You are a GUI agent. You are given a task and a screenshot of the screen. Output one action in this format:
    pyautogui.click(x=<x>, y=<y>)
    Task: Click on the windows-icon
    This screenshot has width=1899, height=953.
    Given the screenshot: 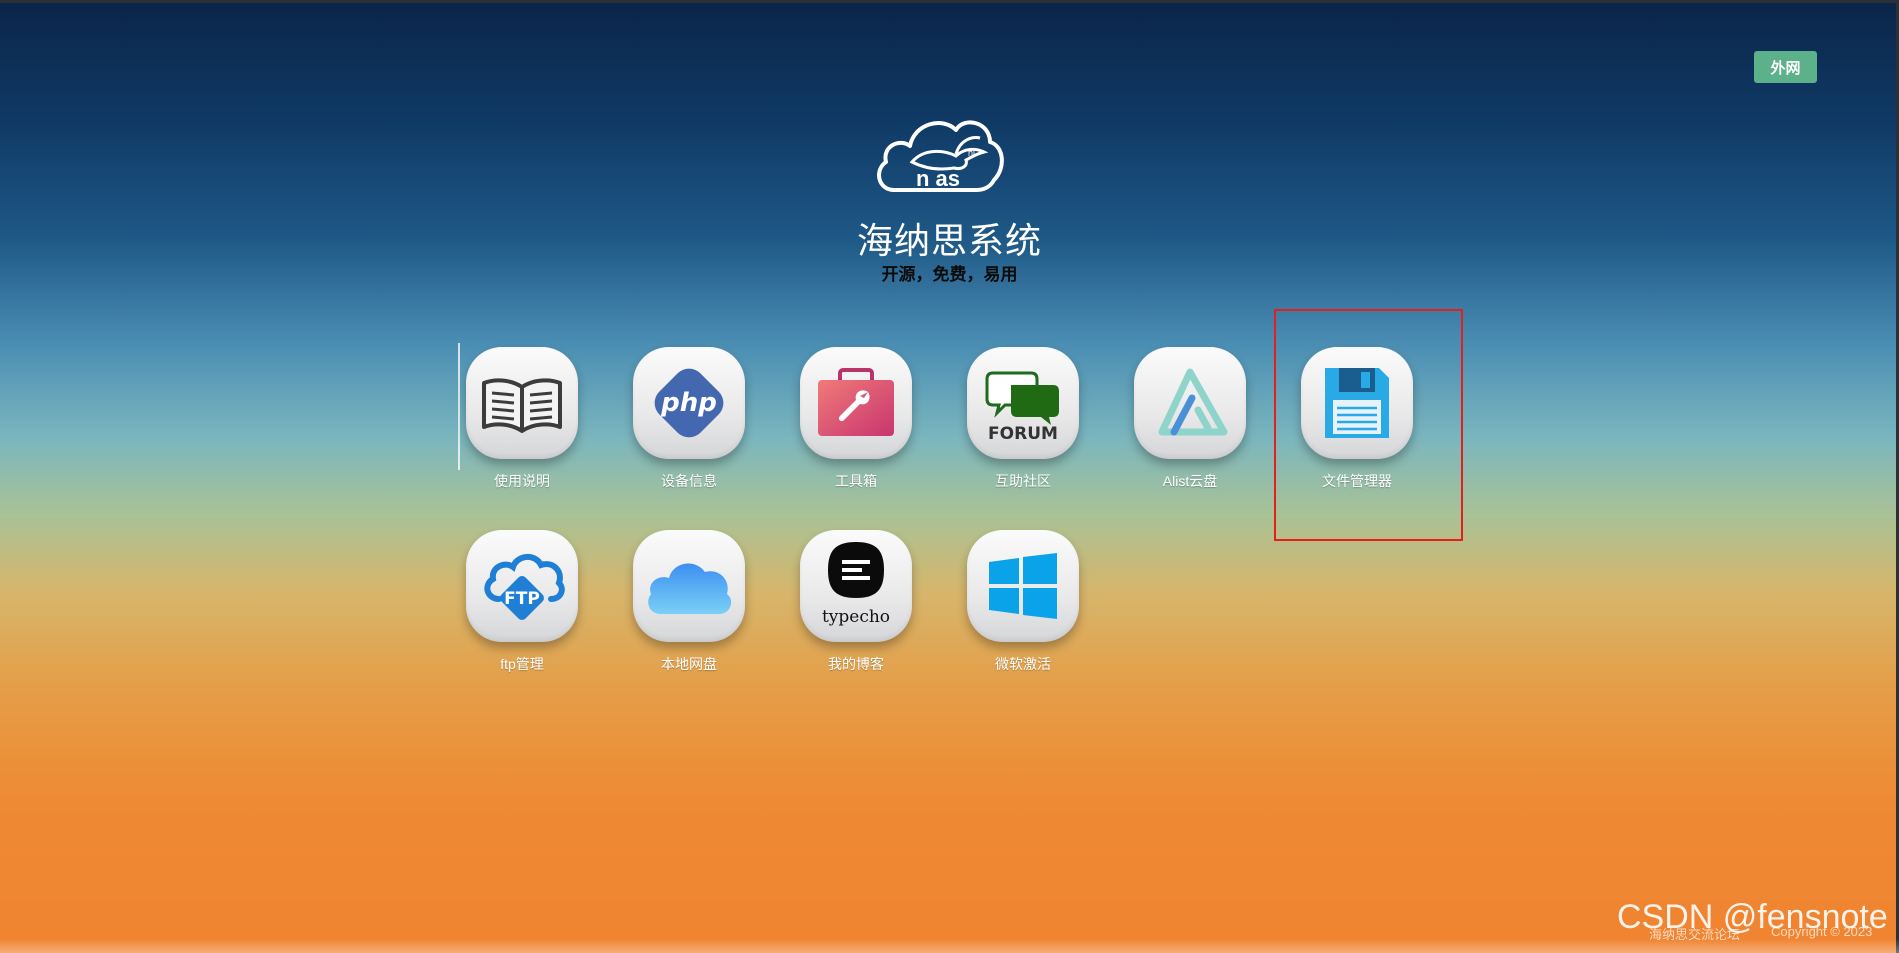 What is the action you would take?
    pyautogui.click(x=1023, y=586)
    